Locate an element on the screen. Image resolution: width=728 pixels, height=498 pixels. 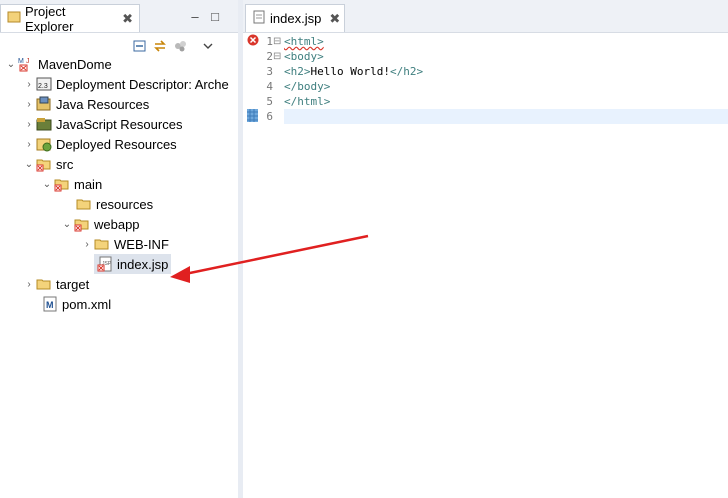
twisty-placeholder is located at coordinates (69, 204).